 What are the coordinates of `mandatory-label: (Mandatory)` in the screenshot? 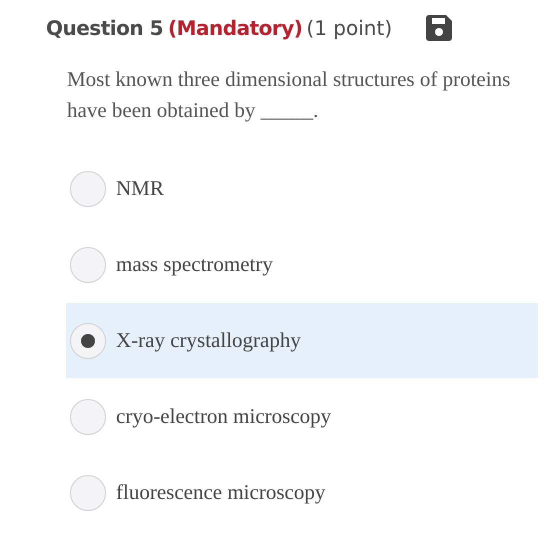 It's located at (235, 28).